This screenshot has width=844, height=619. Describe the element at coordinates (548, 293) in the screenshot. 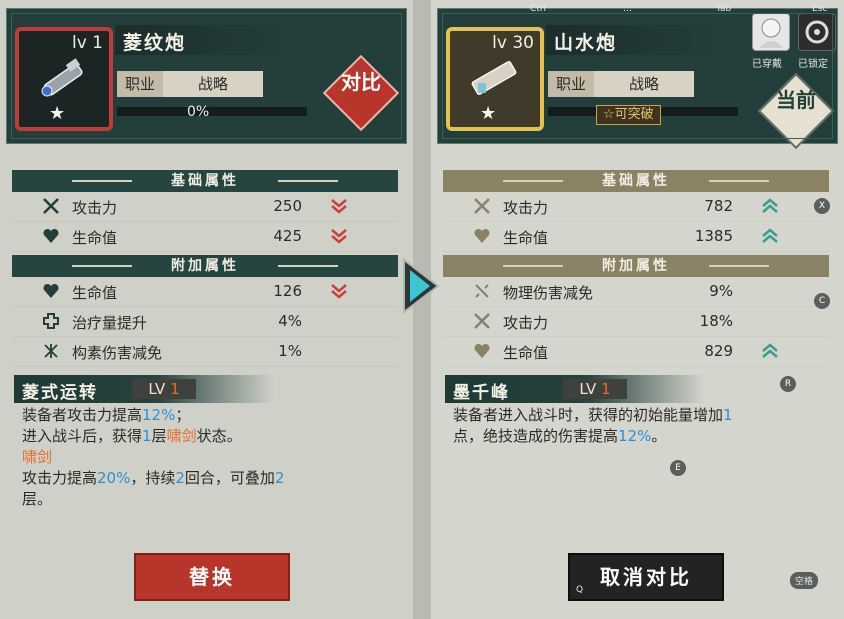

I see `stat-label: 物理伤害减免` at that location.